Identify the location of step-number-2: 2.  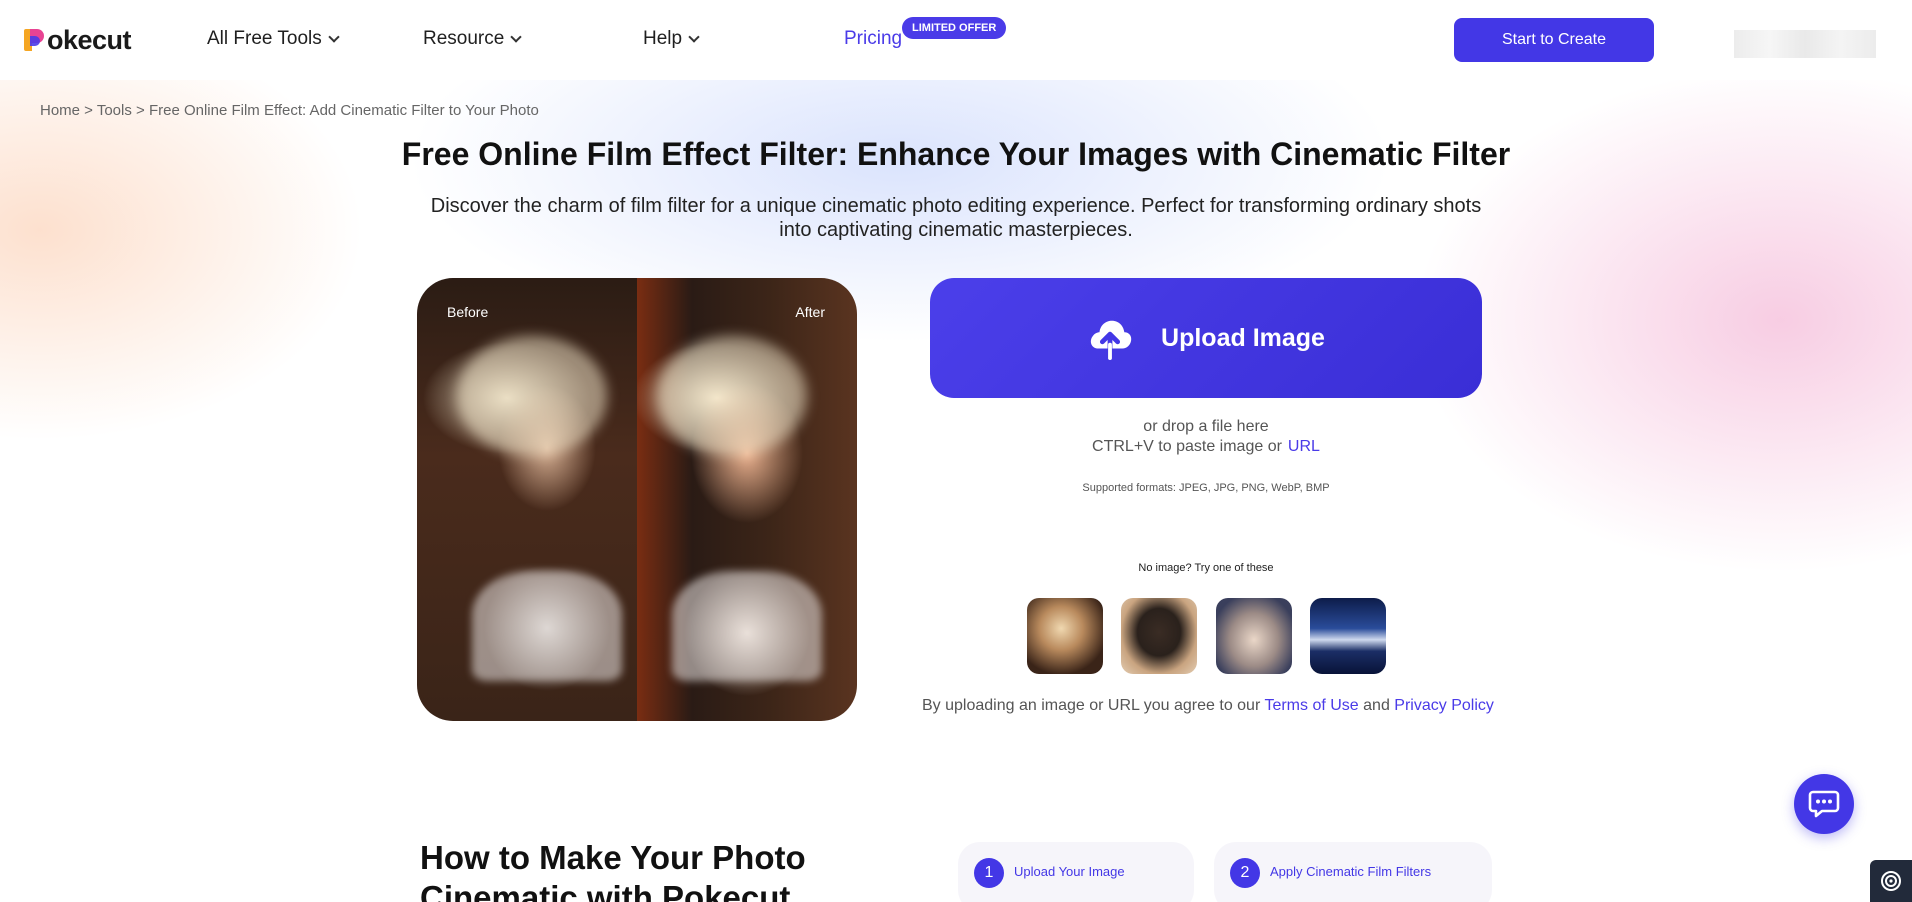
(1245, 873).